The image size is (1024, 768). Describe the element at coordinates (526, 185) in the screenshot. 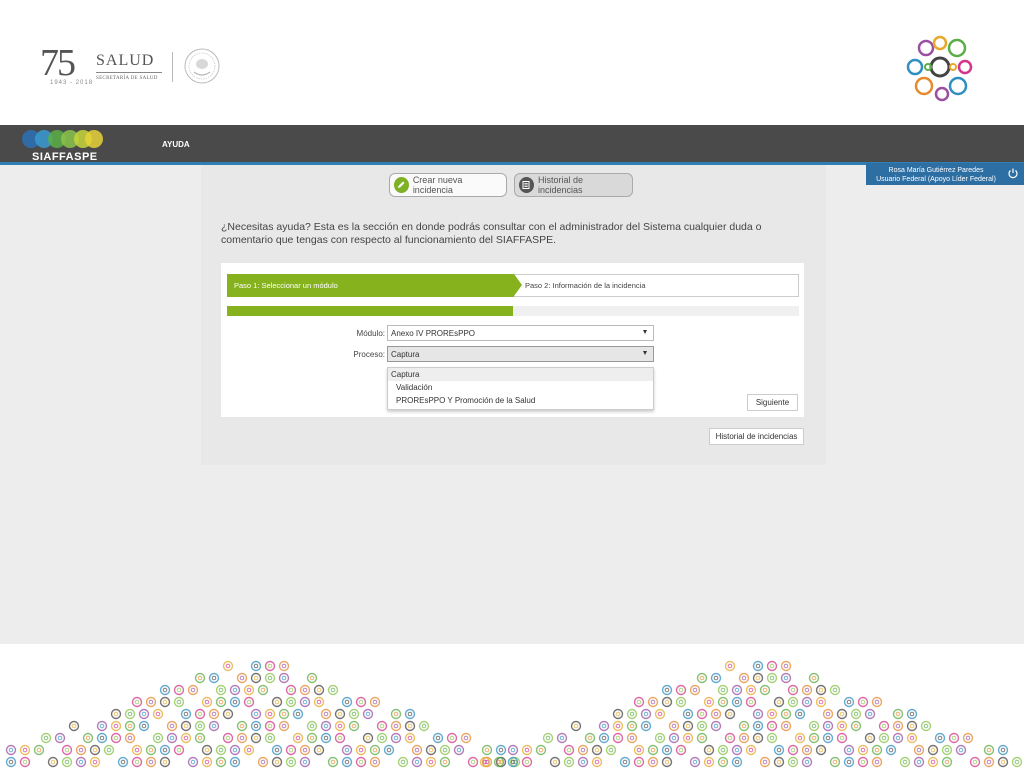

I see `list-icon` at that location.